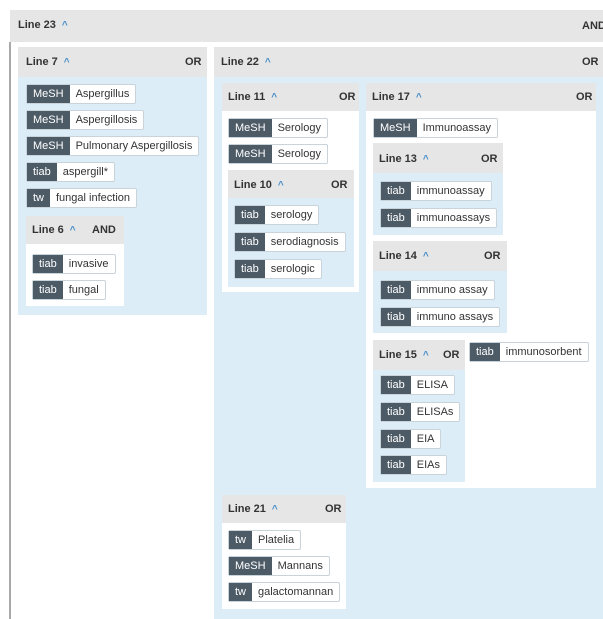 The height and width of the screenshot is (619, 603). Describe the element at coordinates (74, 264) in the screenshot. I see `term-chip: tiab invasive` at that location.